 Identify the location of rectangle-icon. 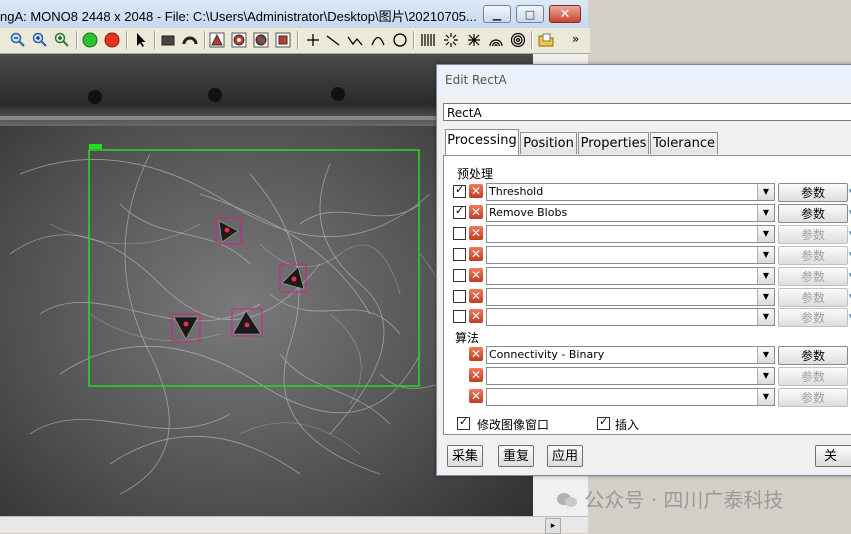
(168, 40).